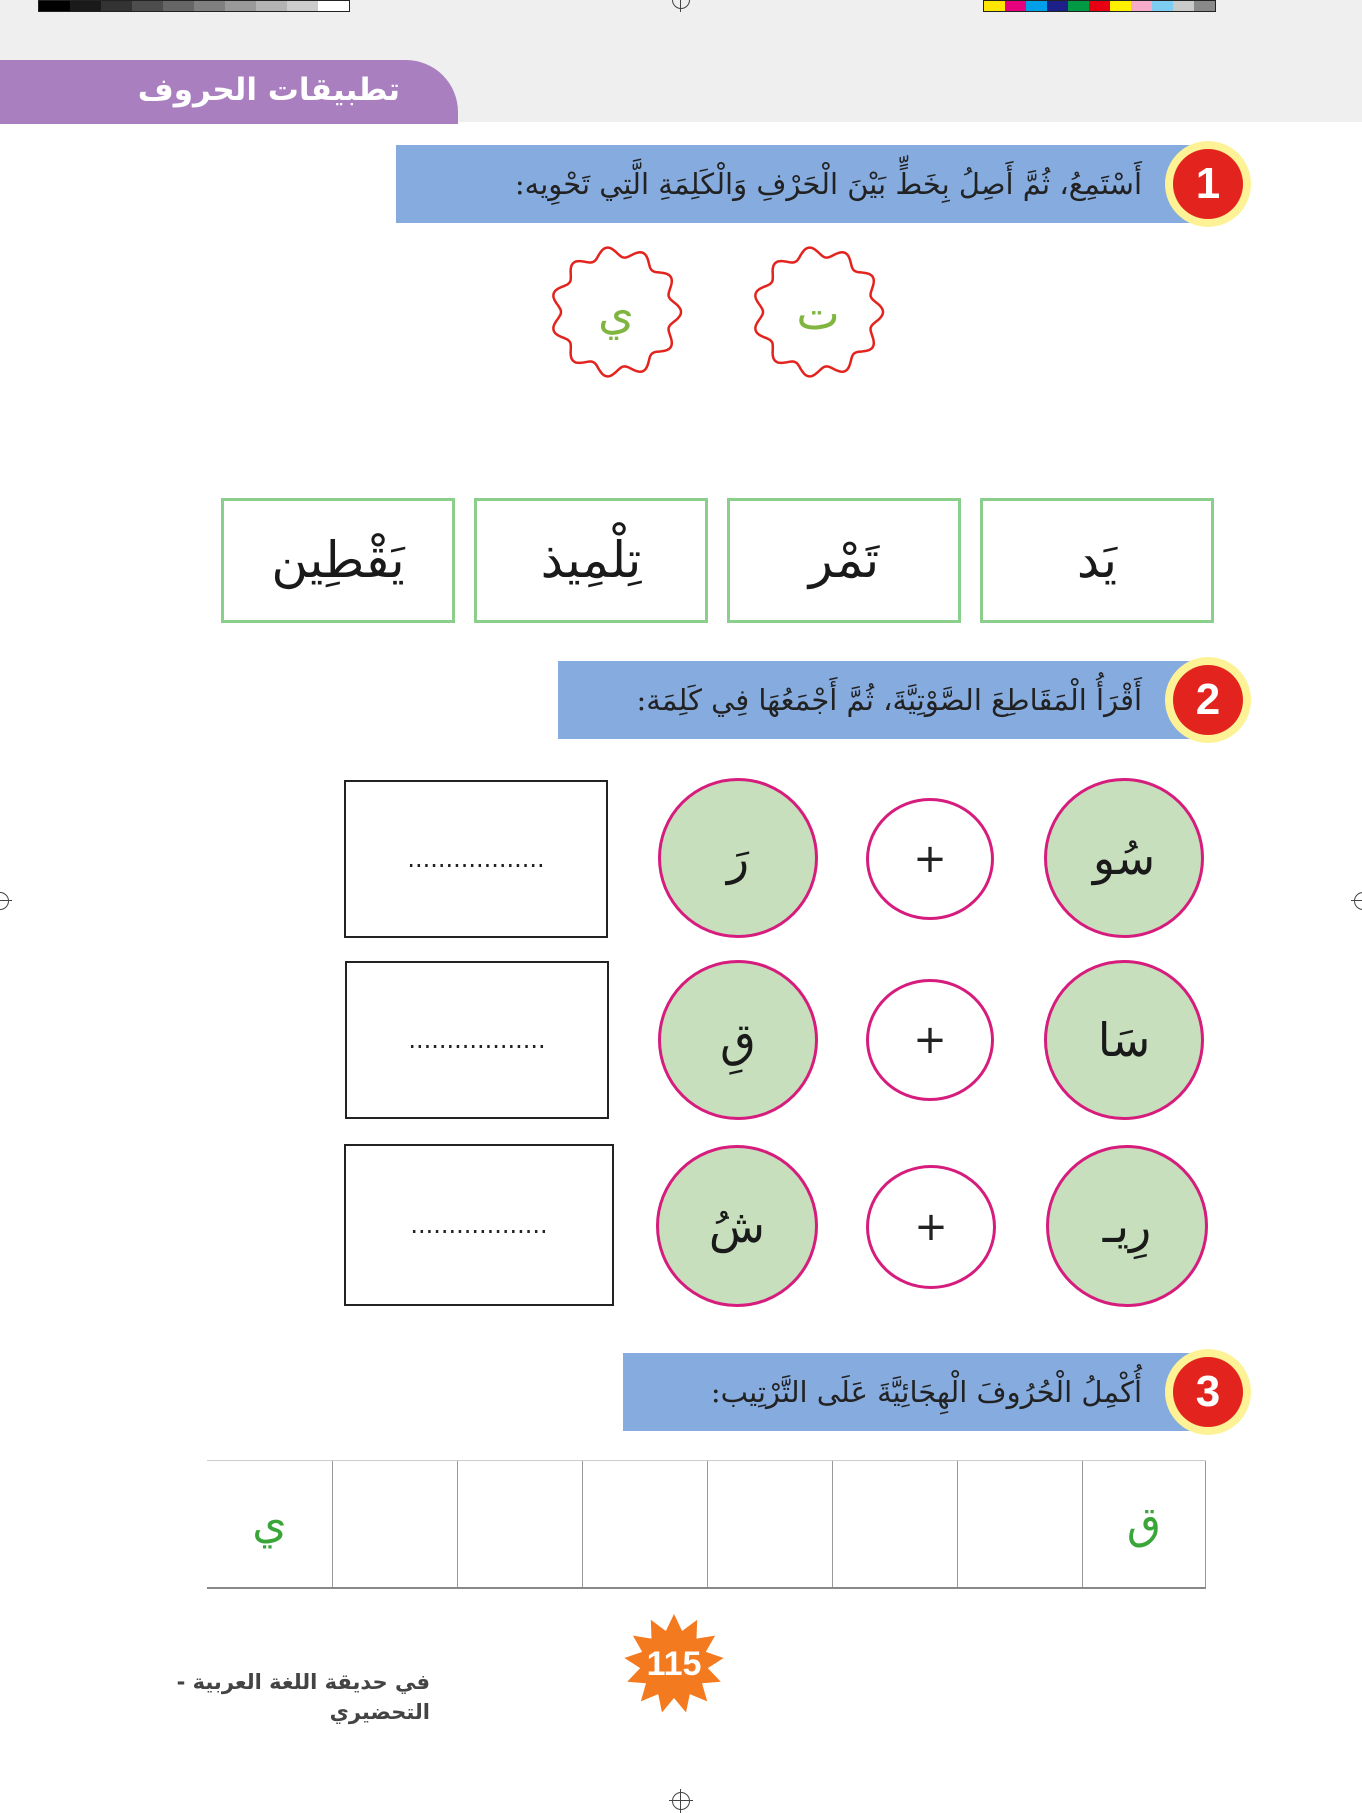 This screenshot has height=1813, width=1362. What do you see at coordinates (1127, 1226) in the screenshot?
I see `syllable-row3-first: رِيـ` at bounding box center [1127, 1226].